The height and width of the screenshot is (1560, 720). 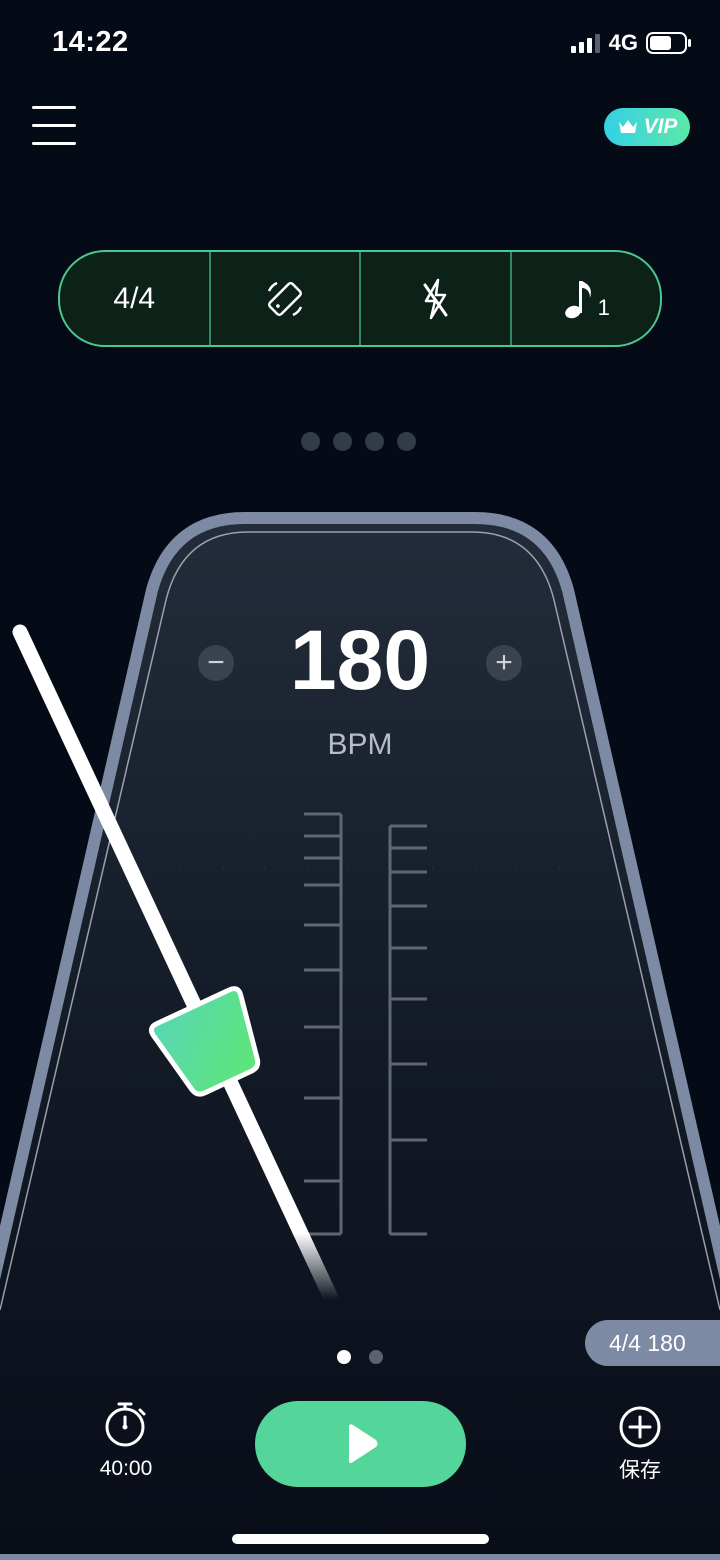 I want to click on save-label: 保存, so click(x=640, y=1470).